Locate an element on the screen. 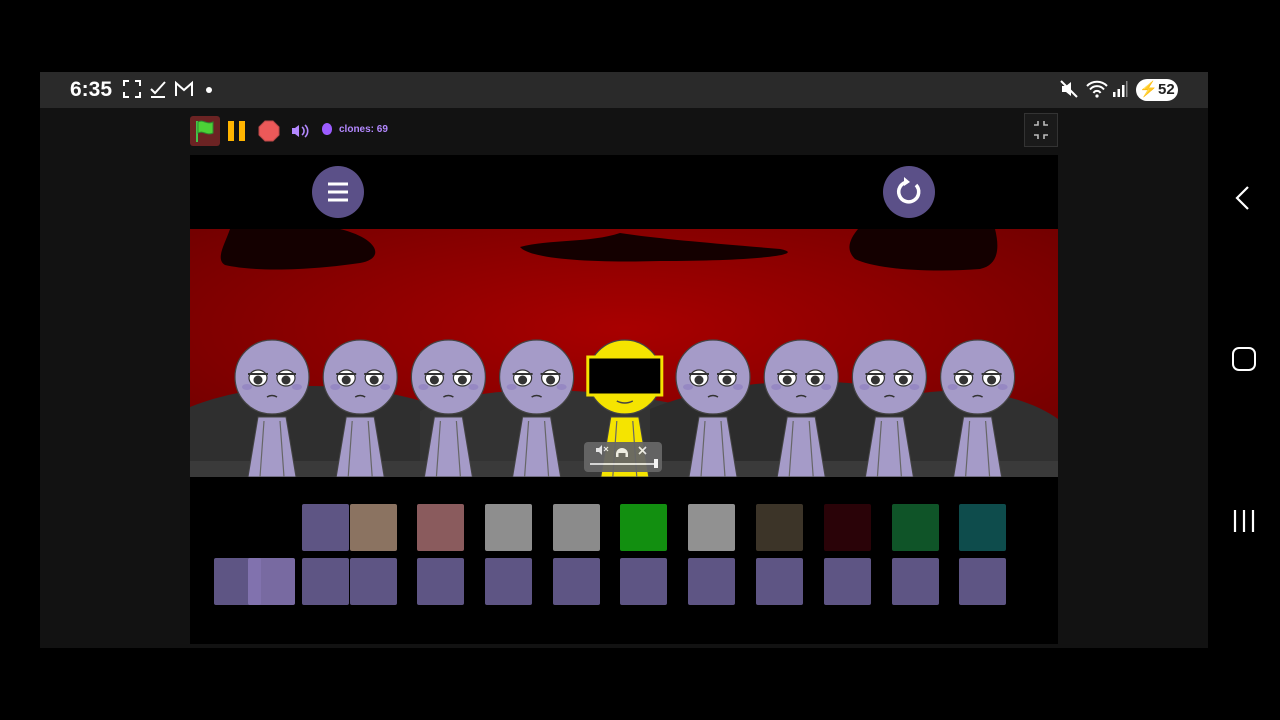  battery-indicator: ⚡52 is located at coordinates (1157, 90).